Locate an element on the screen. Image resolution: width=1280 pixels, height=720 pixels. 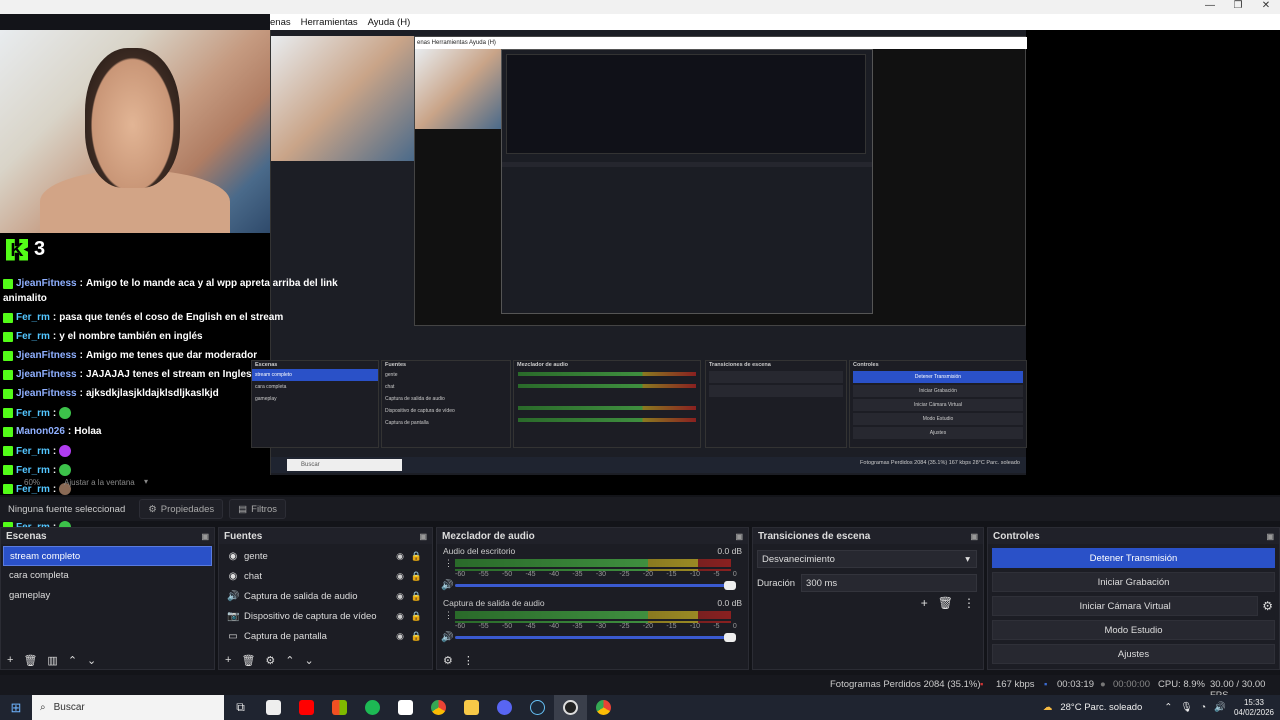
source-item: 📷 Dispositivo de captura de vídeo ◉ 🔒 is located at coordinates (325, 616).